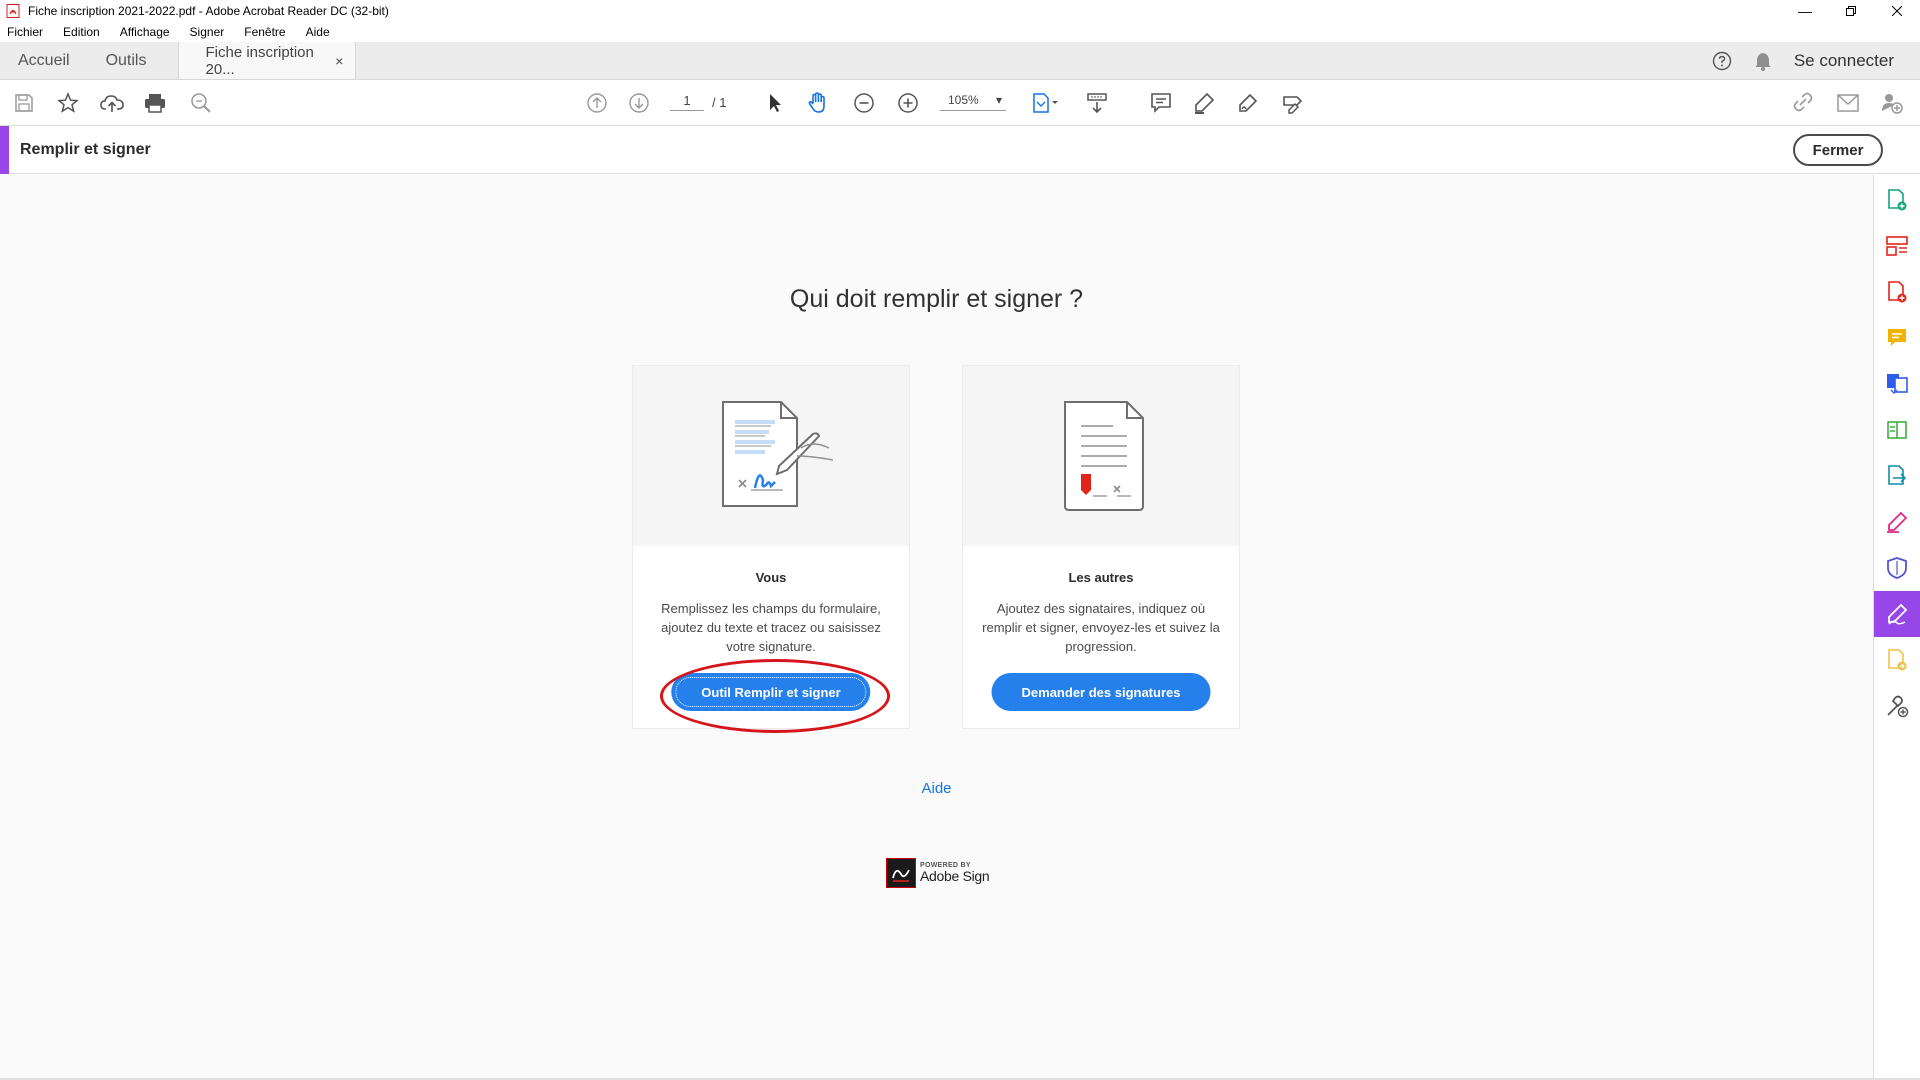  I want to click on request-signatures-button: Demander des signatures, so click(1101, 692).